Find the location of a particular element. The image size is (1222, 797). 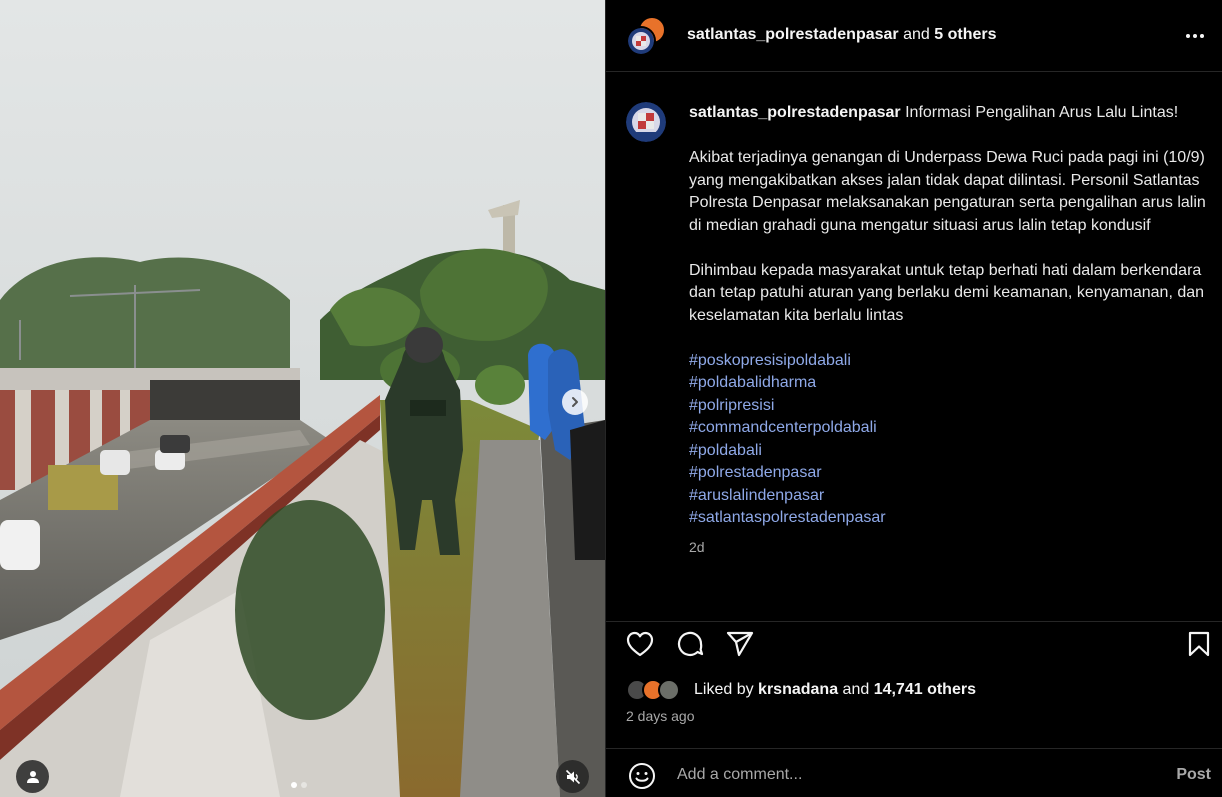

collab-avatars is located at coordinates (646, 36).